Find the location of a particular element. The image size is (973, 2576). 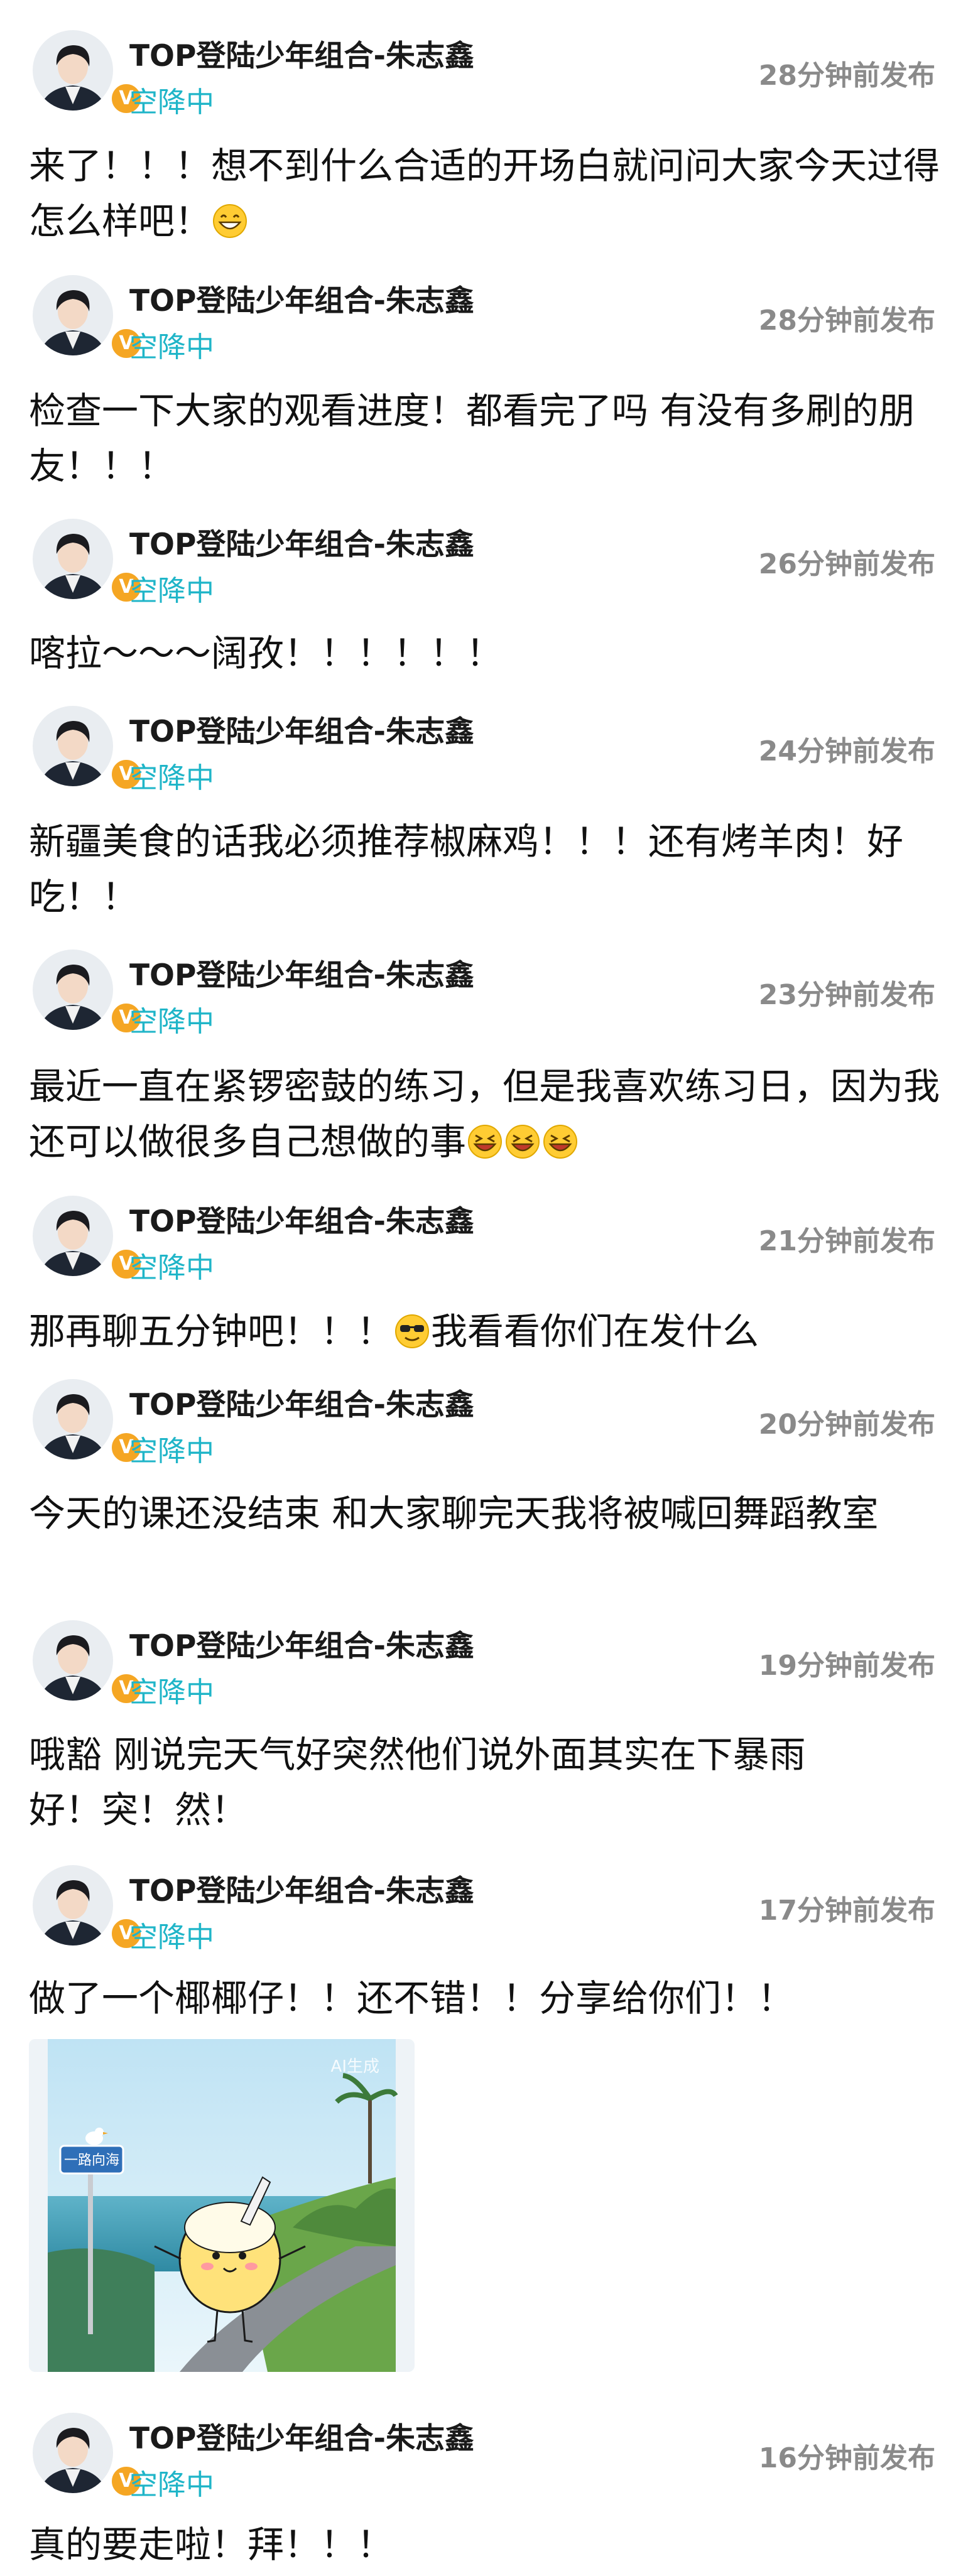

post-text: 哦豁 刚说完天气好突然他们说外面其实在下暴雨 好！突！然！ is located at coordinates (418, 1782).